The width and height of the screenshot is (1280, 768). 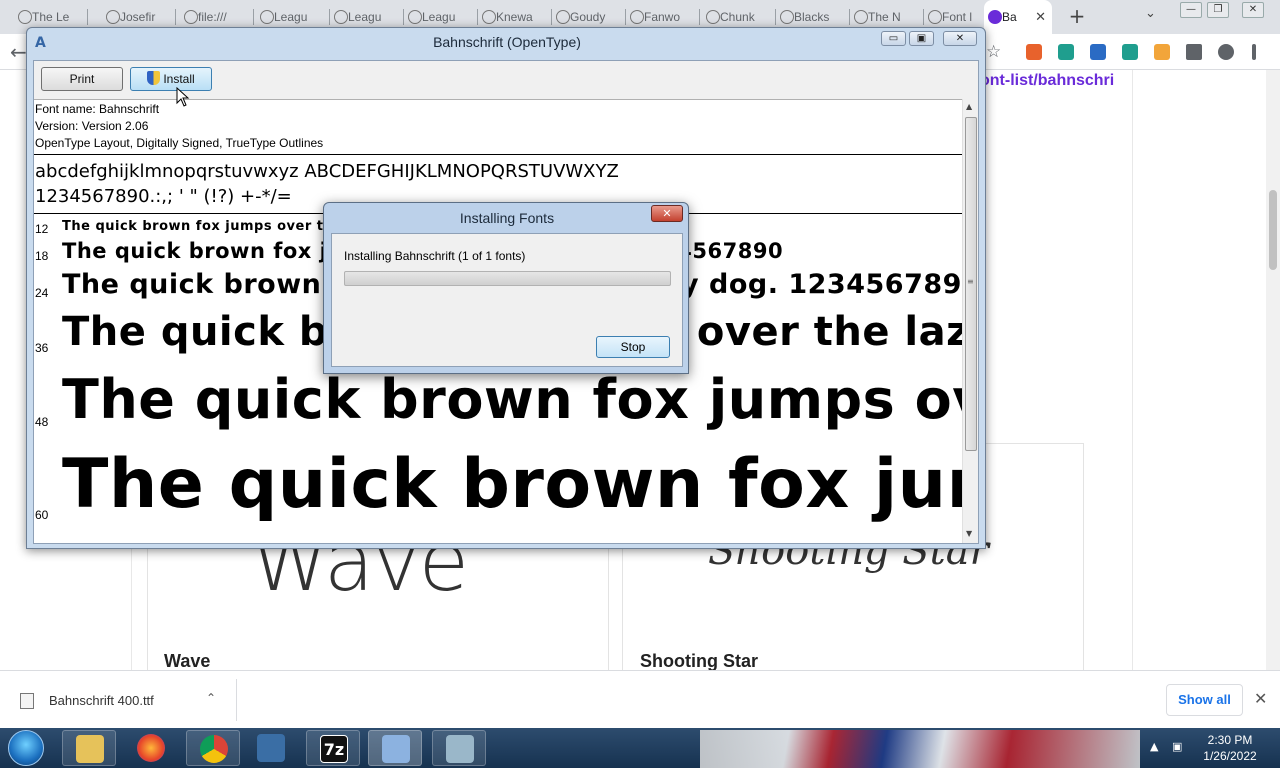 I want to click on tab-label: Knewa, so click(x=514, y=17).